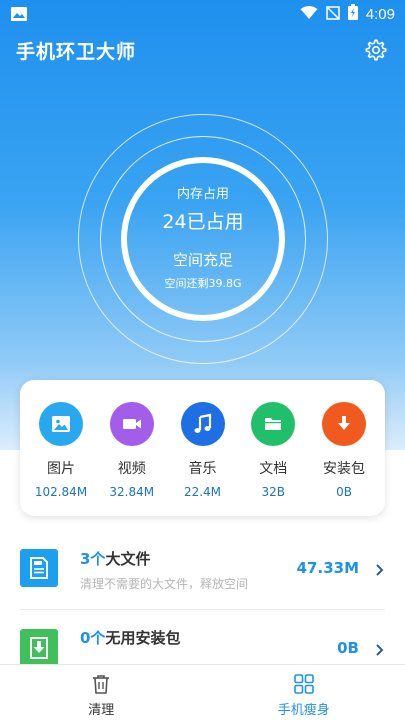 The width and height of the screenshot is (405, 720). Describe the element at coordinates (344, 424) in the screenshot. I see `download-icon` at that location.